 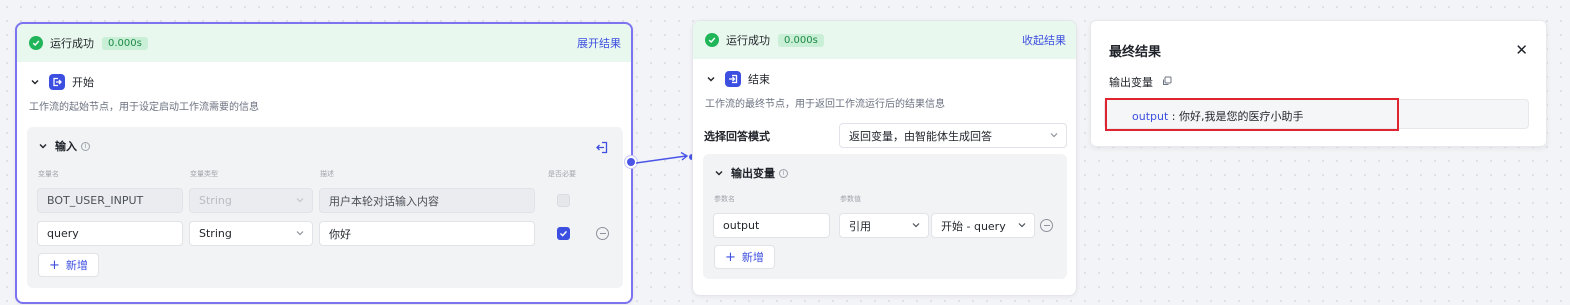 I want to click on output-variable-label: 输出变量, so click(x=1131, y=82).